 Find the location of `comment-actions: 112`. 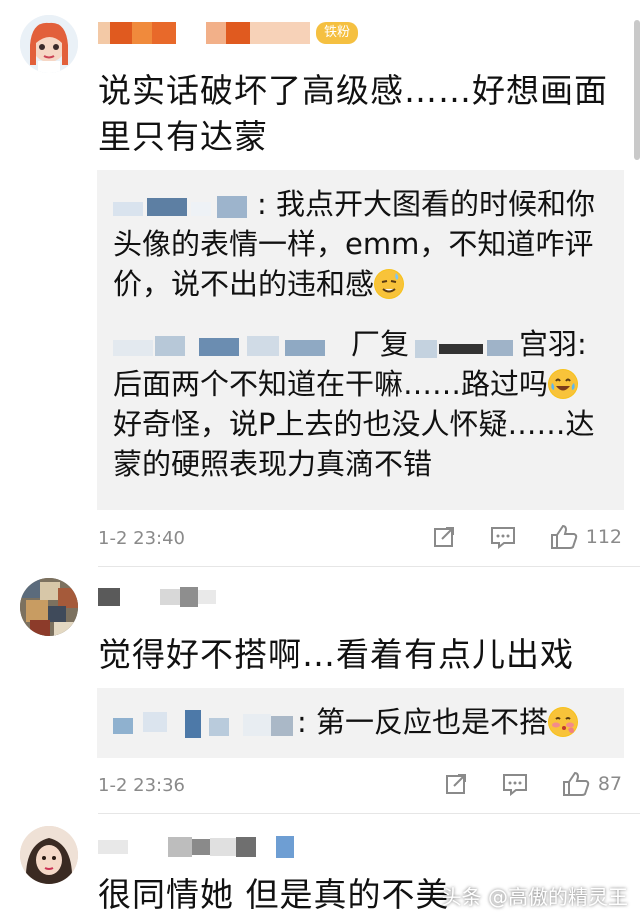

comment-actions: 112 is located at coordinates (527, 537).